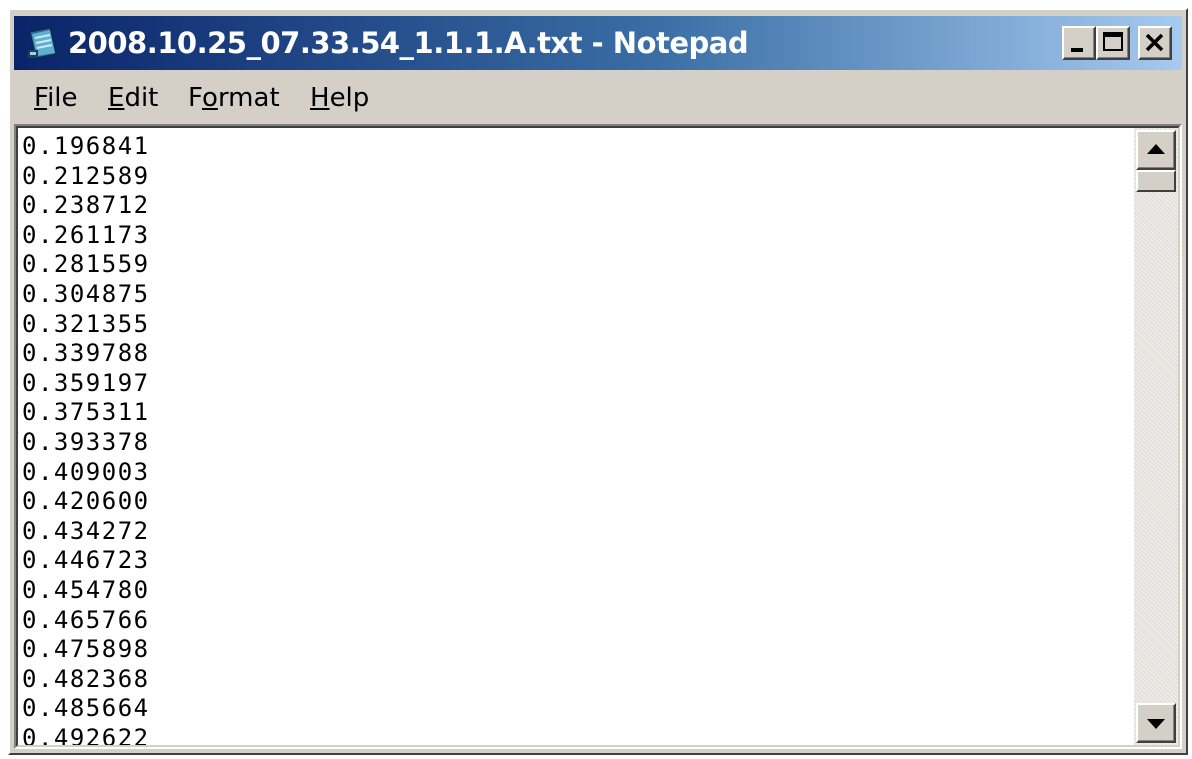  Describe the element at coordinates (320, 98) in the screenshot. I see `menu-help-accelerator: H` at that location.